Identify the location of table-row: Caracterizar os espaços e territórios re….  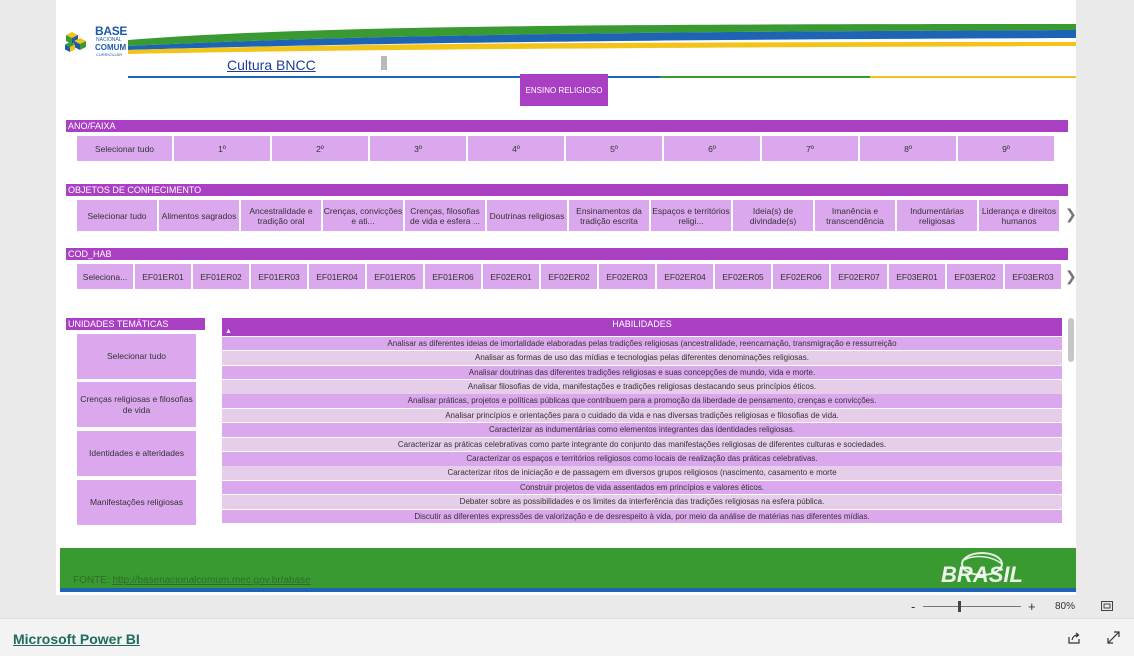
(642, 459).